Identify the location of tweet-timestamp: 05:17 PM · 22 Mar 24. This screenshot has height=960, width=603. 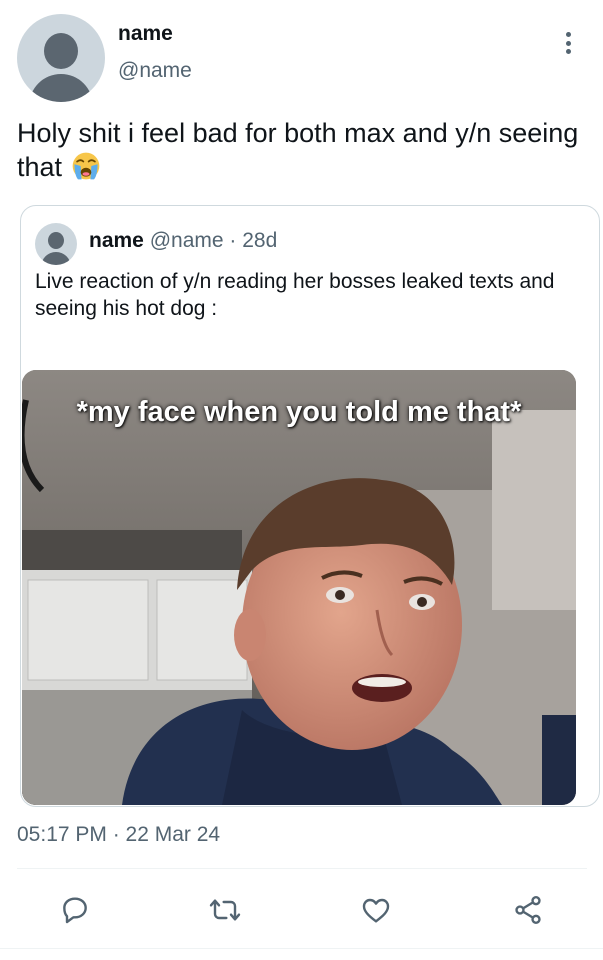
(118, 835).